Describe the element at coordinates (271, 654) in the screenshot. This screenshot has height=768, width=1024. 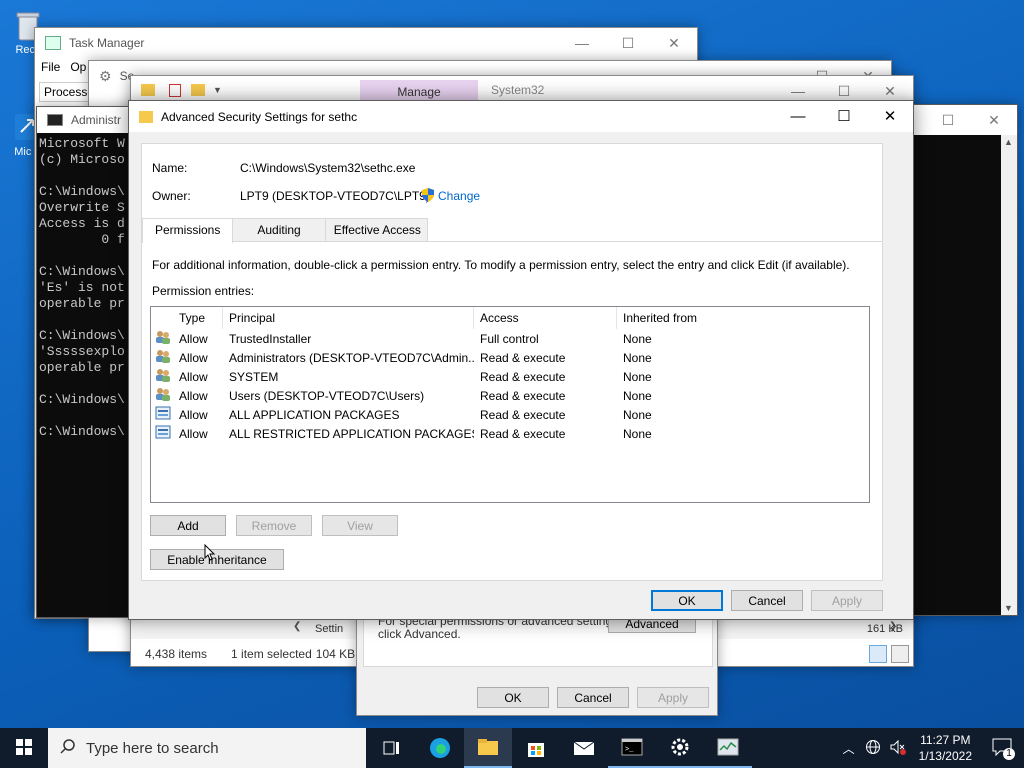
I see `status-selected: 1 item selected` at that location.